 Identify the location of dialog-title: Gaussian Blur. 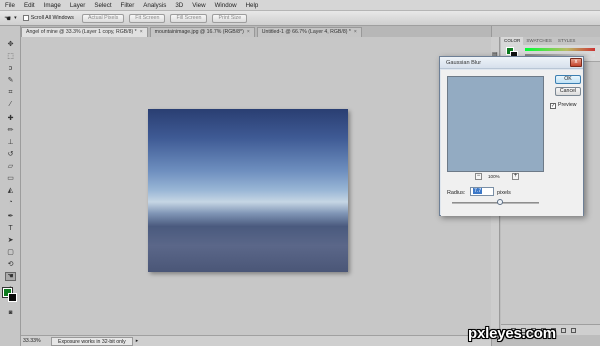
(511, 63).